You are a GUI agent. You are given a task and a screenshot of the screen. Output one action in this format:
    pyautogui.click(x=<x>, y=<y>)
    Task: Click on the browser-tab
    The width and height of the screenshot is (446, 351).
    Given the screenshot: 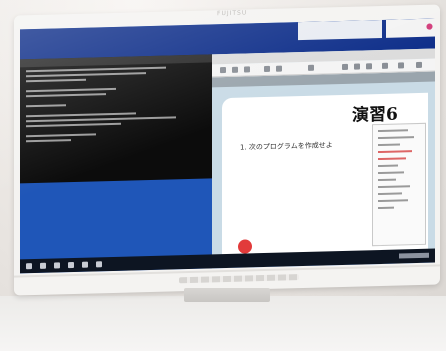 What is the action you would take?
    pyautogui.click(x=340, y=30)
    